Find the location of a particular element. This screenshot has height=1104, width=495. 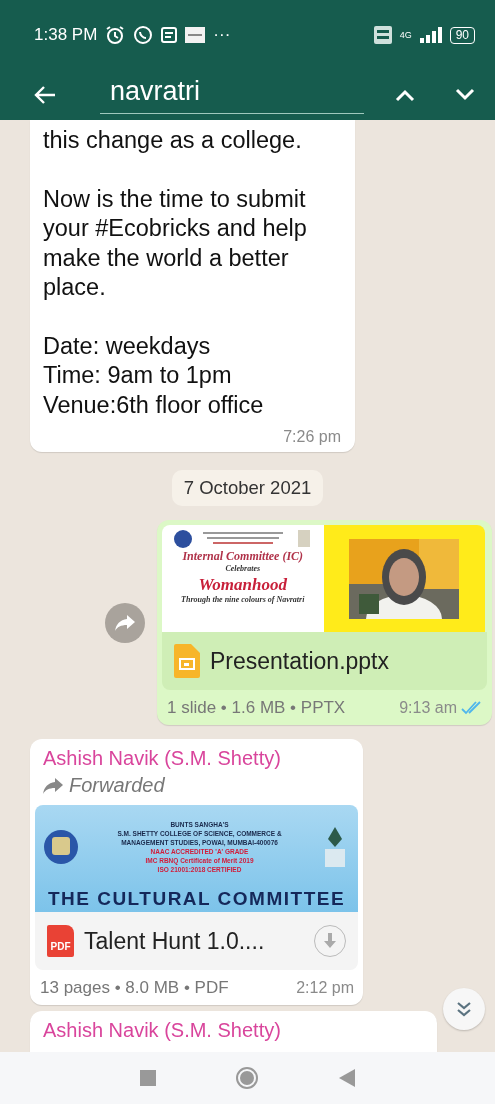

scroll-down-button is located at coordinates (464, 1009).